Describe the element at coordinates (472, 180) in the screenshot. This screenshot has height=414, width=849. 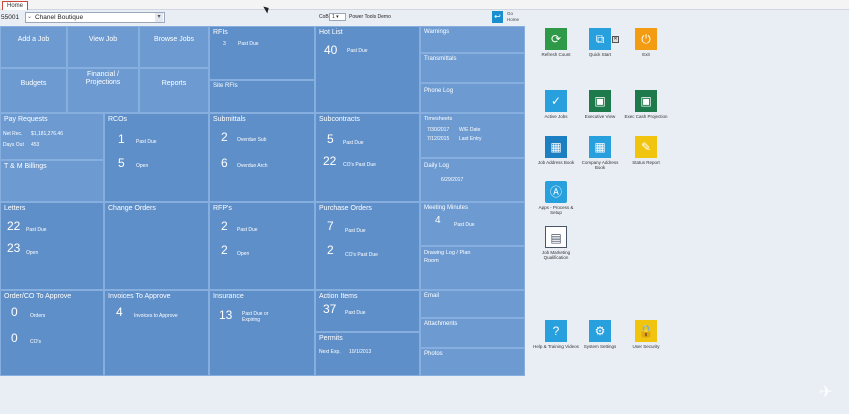
I see `daily-log-tile: Daily Log 6/29/2017` at that location.